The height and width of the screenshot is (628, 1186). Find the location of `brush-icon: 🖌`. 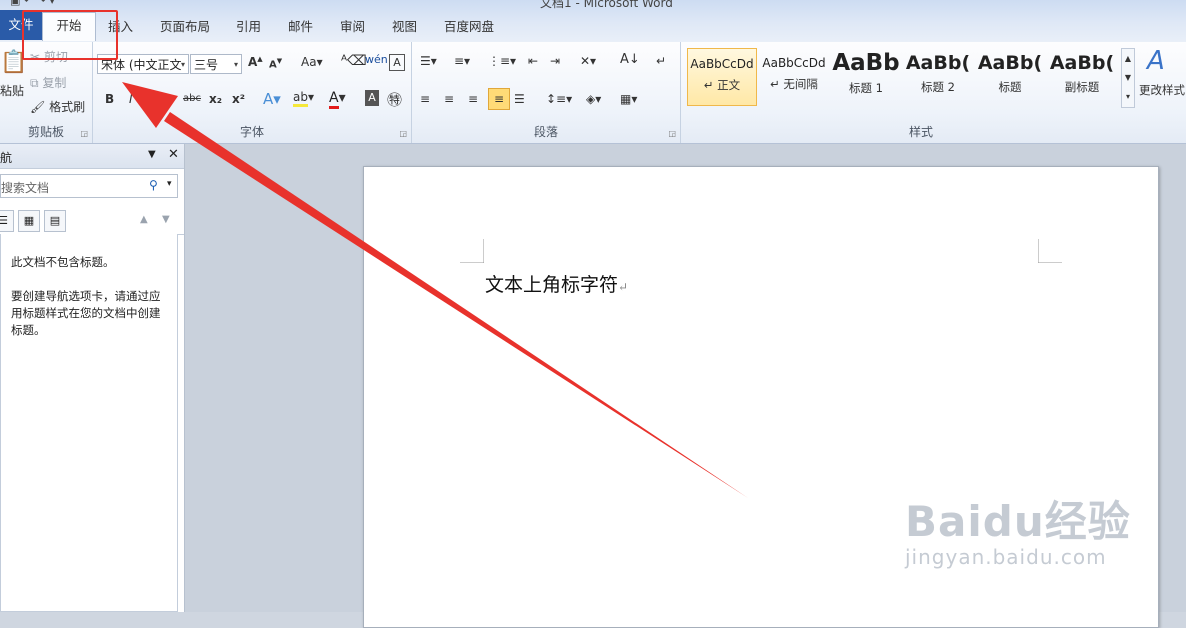

brush-icon: 🖌 is located at coordinates (38, 107).